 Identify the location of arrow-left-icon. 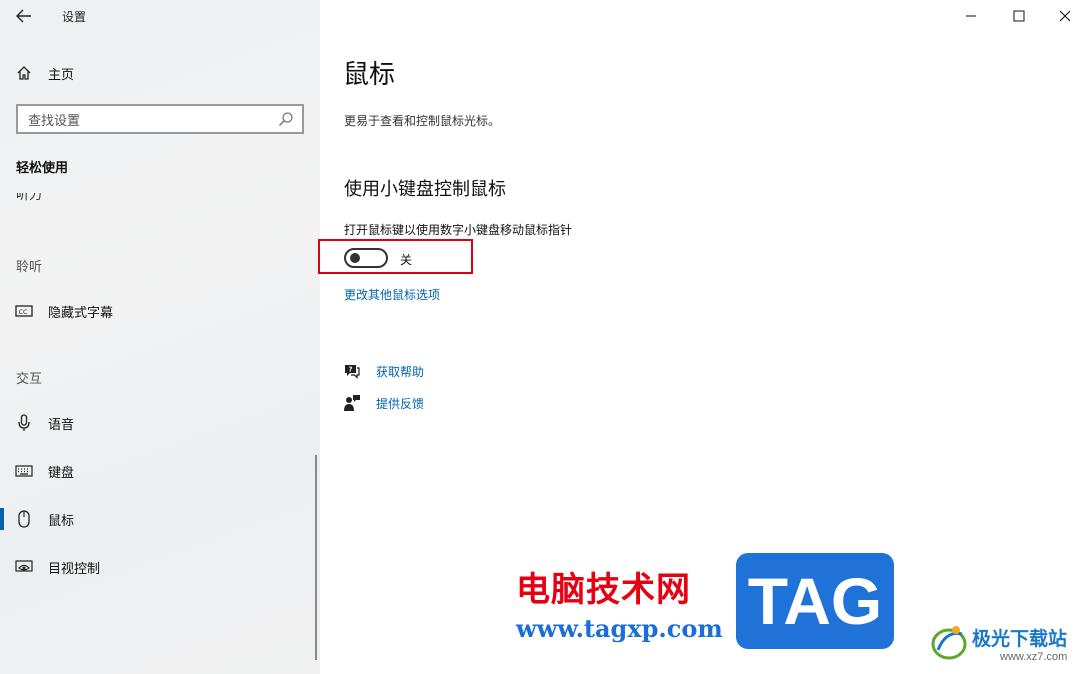
(23, 16).